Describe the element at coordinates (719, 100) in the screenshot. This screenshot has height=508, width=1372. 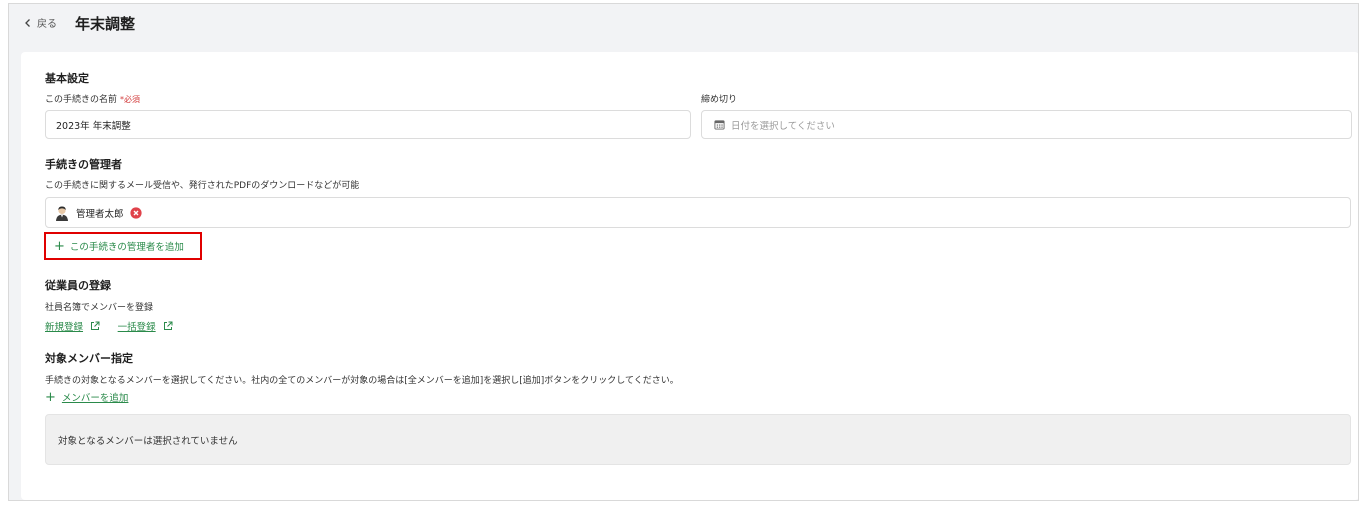
I see `deadline-label: 締め切り` at that location.